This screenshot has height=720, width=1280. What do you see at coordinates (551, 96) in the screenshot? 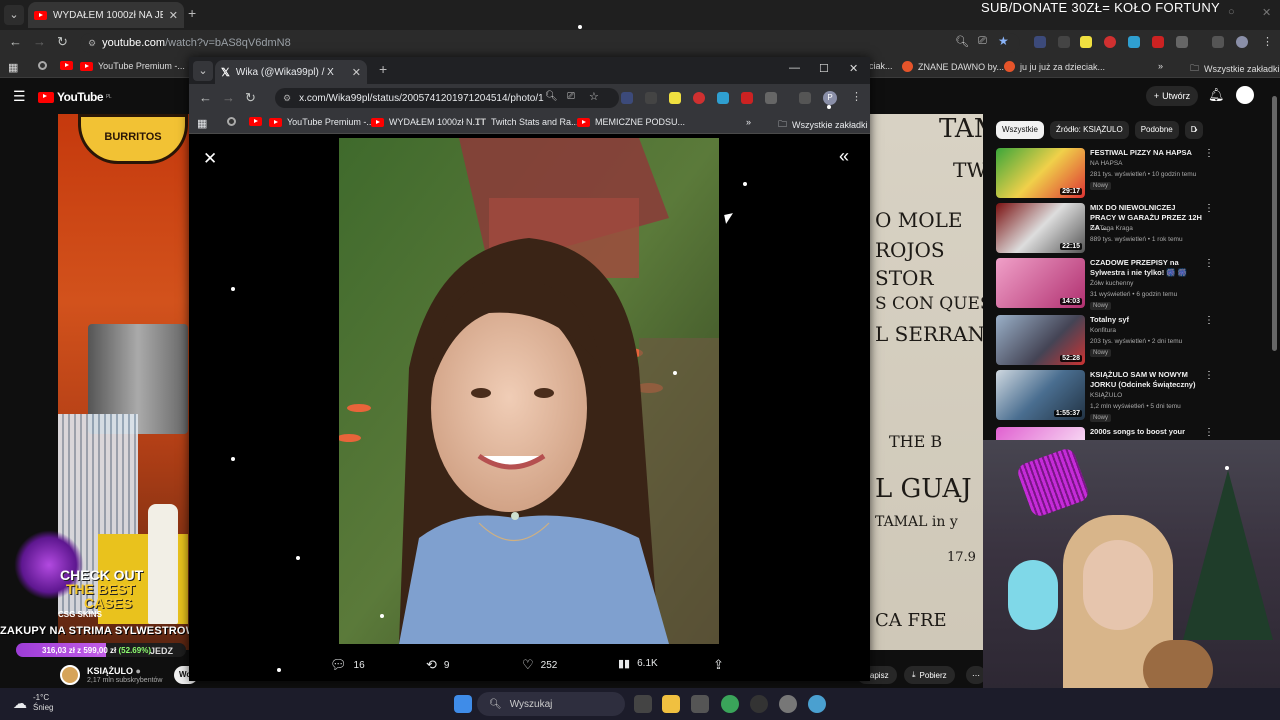
I see `zoom-icon: 🔍︎` at bounding box center [551, 96].